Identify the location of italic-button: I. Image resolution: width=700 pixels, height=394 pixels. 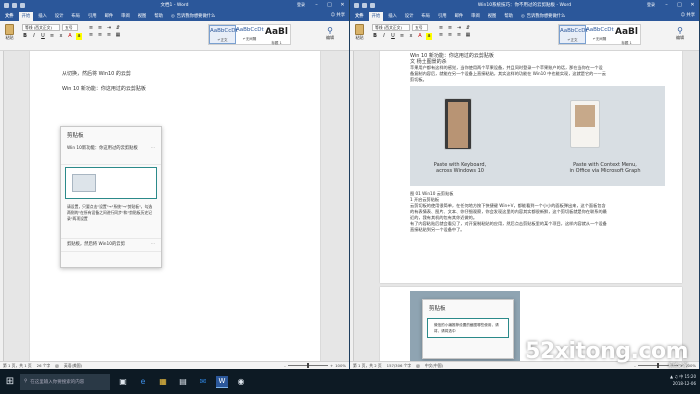
(34, 36).